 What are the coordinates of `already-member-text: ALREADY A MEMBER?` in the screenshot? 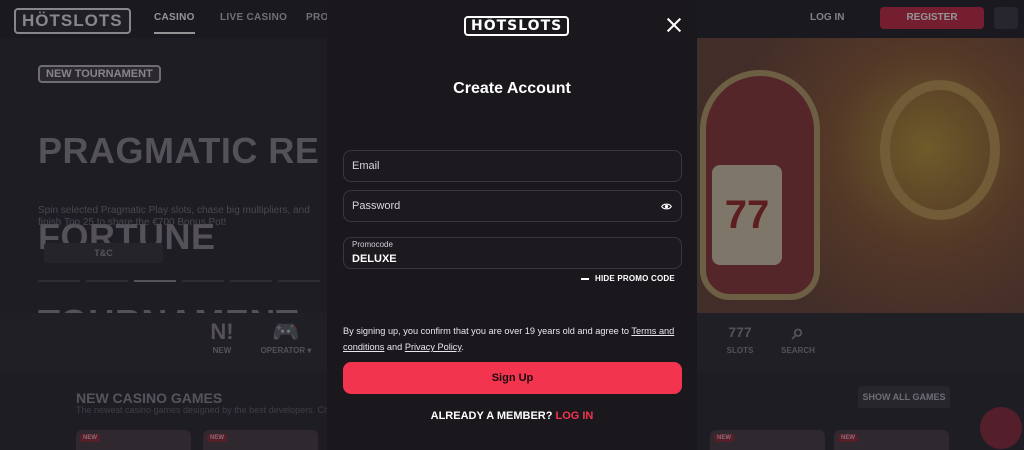 It's located at (491, 416).